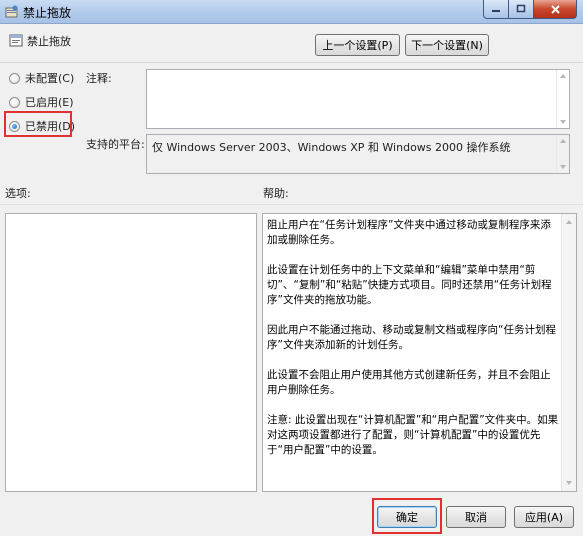  Describe the element at coordinates (568, 352) in the screenshot. I see `help-scrollbar` at that location.